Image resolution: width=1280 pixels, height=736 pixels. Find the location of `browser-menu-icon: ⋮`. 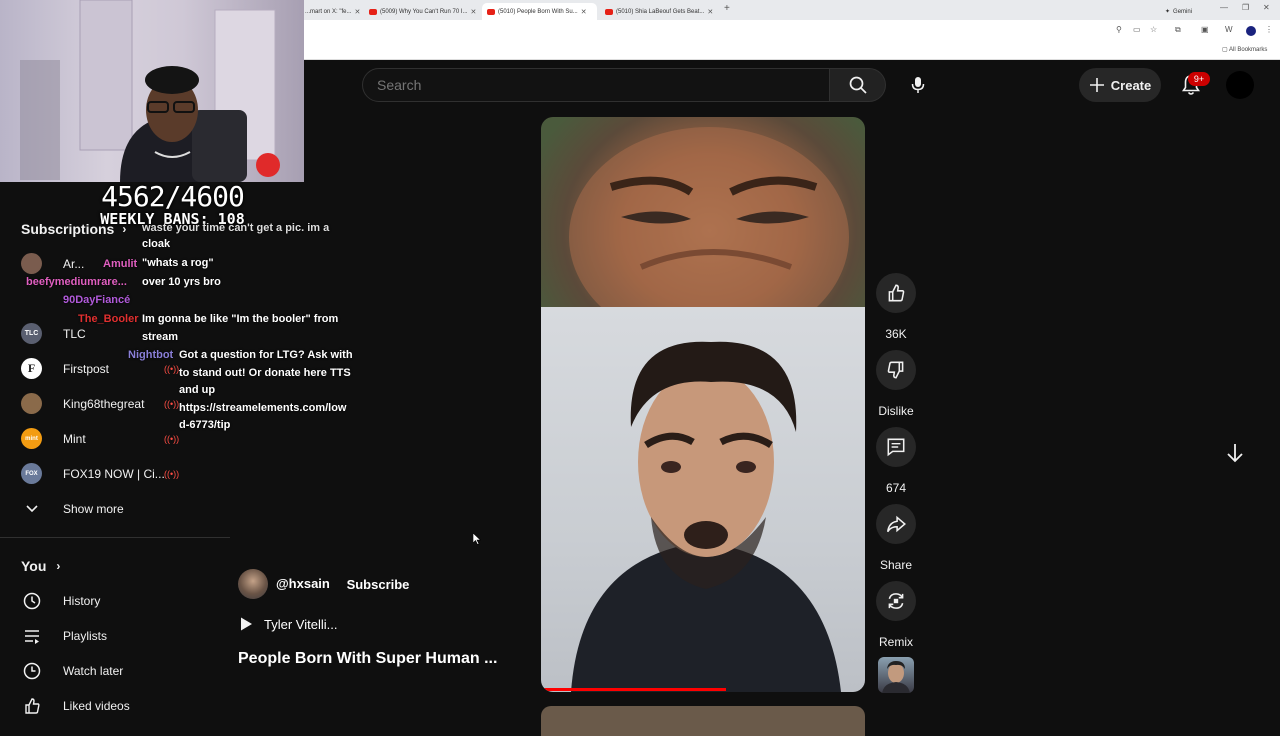

browser-menu-icon: ⋮ is located at coordinates (1269, 29).